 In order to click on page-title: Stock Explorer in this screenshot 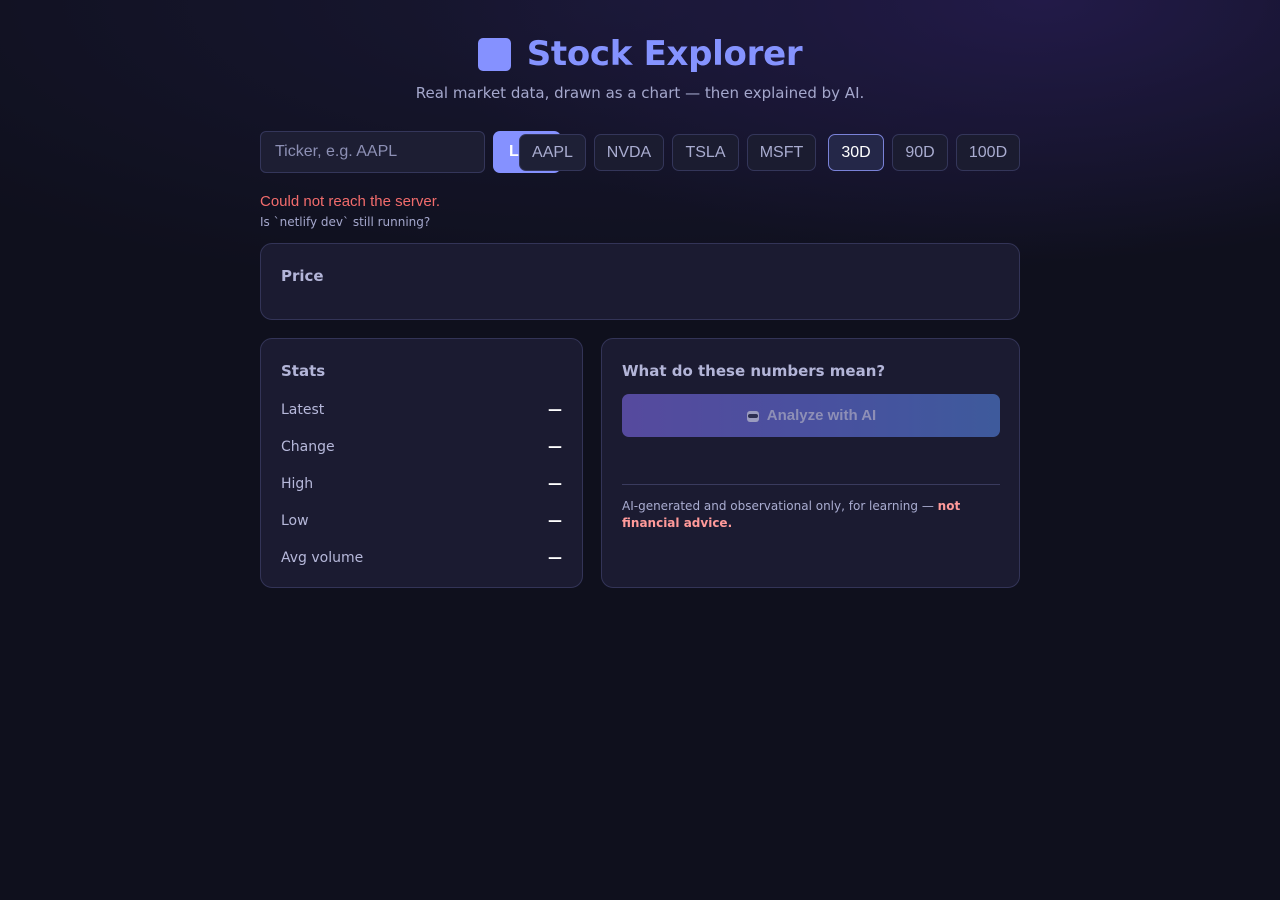, I will do `click(664, 54)`.